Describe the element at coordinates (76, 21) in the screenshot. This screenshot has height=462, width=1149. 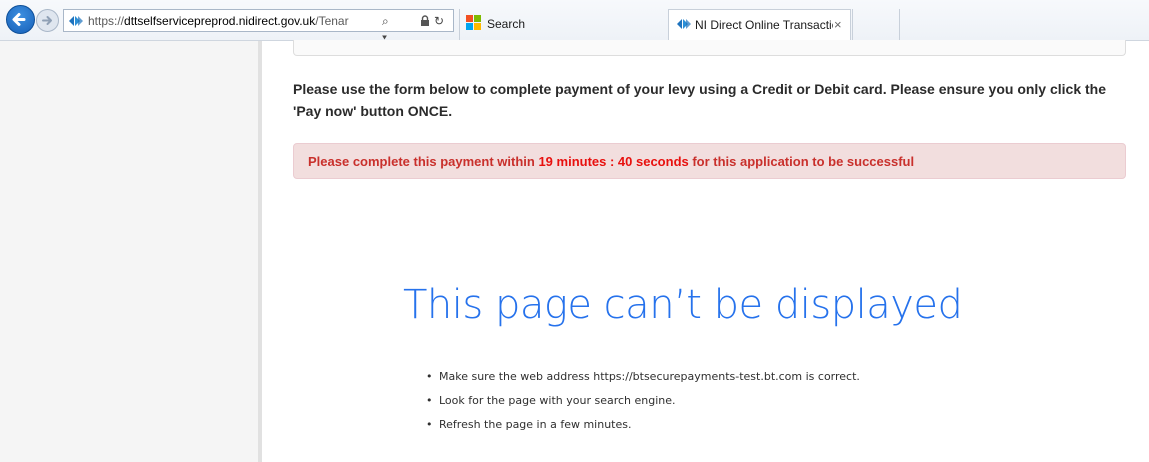
I see `site-favicon-icon` at that location.